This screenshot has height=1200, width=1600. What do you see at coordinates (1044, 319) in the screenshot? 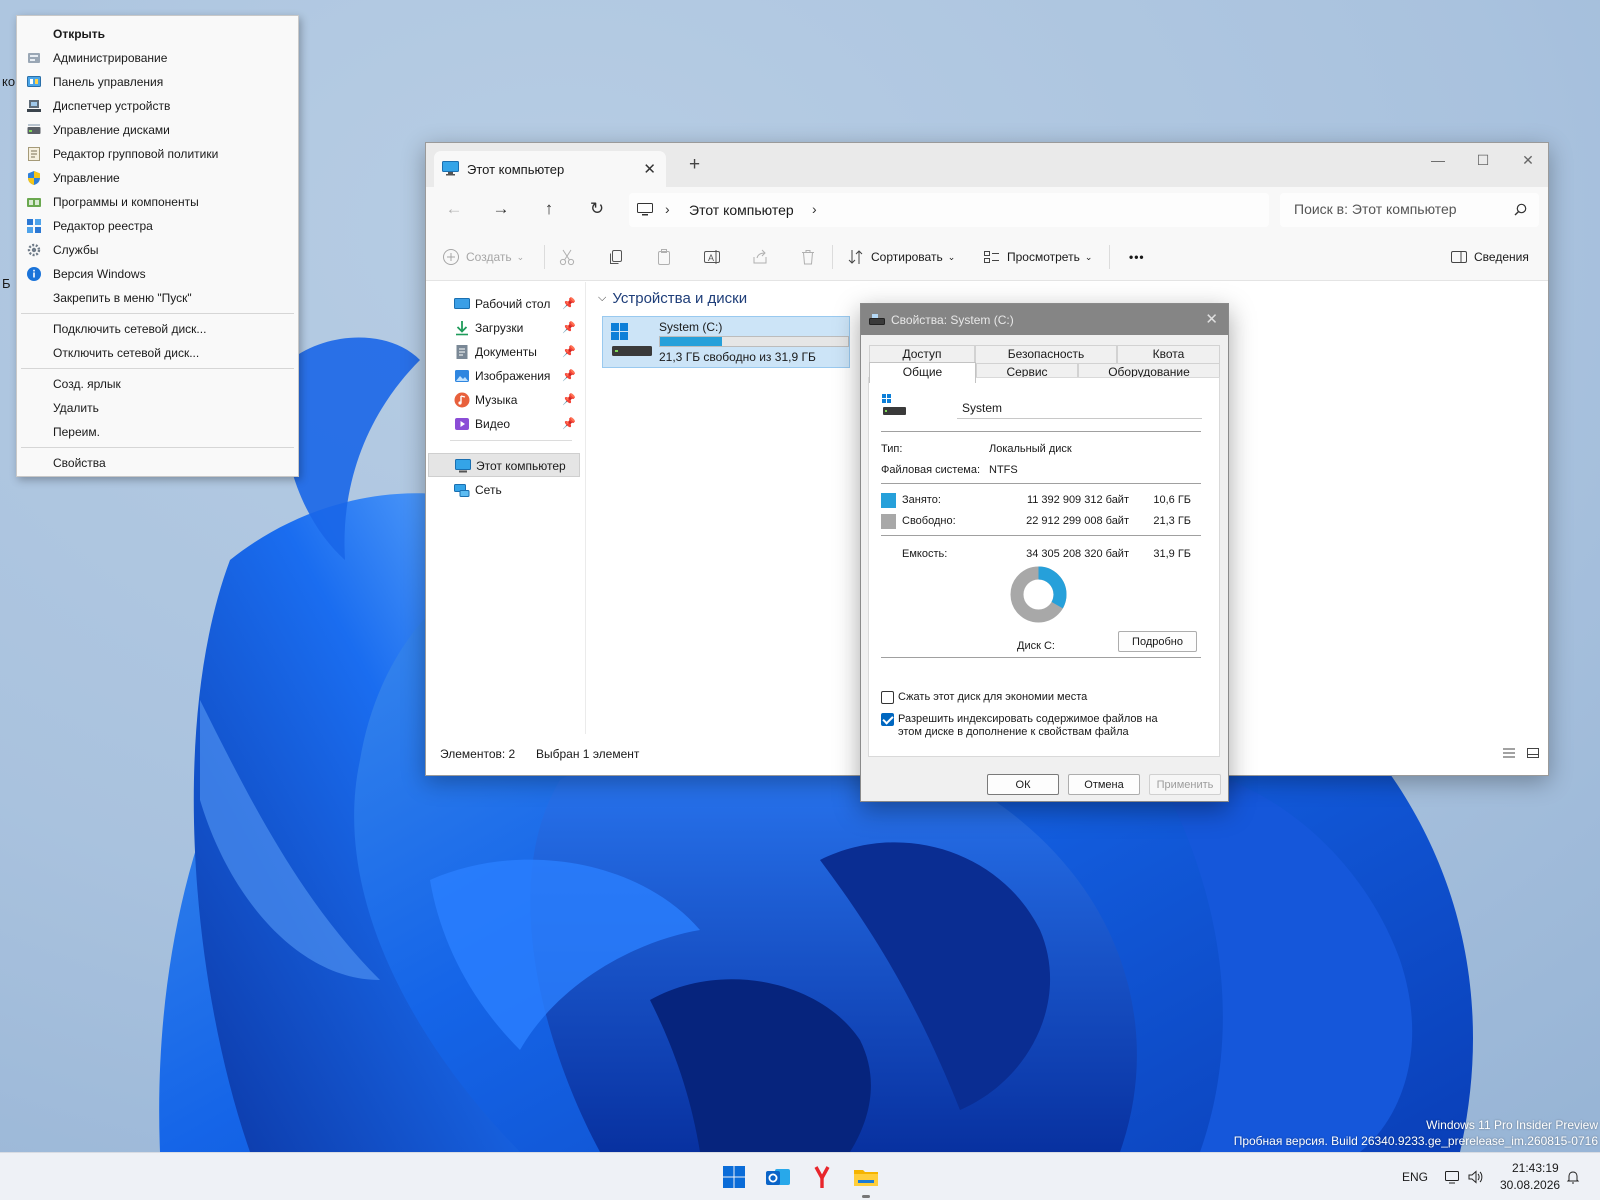
I see `dialog-title-bar: Свойства: System (C:) ✕` at bounding box center [1044, 319].